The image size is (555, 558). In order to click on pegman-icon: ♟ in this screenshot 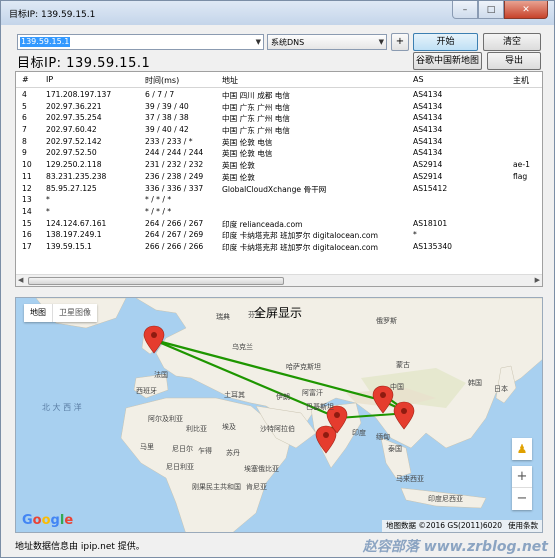, I will do `click(522, 449)`.